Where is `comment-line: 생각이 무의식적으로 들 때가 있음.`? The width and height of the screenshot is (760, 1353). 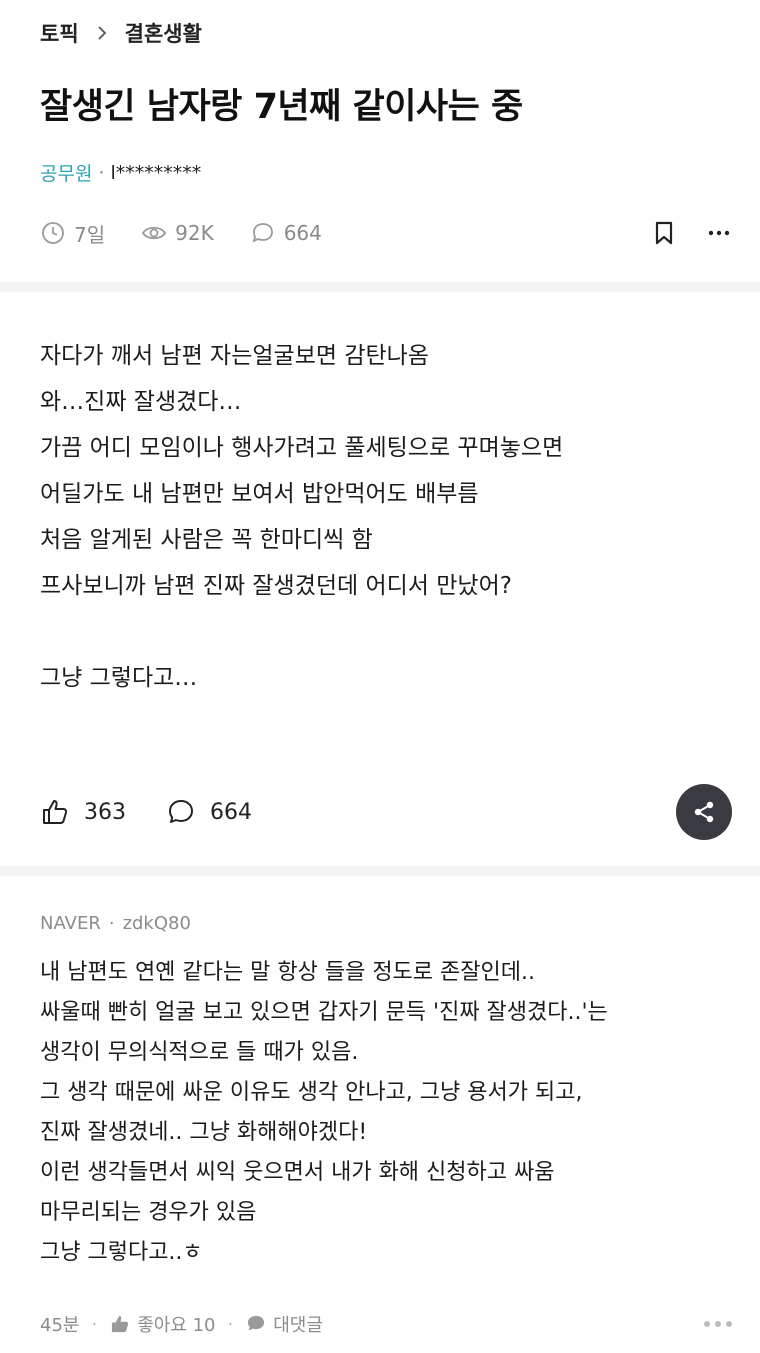 comment-line: 생각이 무의식적으로 들 때가 있음. is located at coordinates (199, 1052).